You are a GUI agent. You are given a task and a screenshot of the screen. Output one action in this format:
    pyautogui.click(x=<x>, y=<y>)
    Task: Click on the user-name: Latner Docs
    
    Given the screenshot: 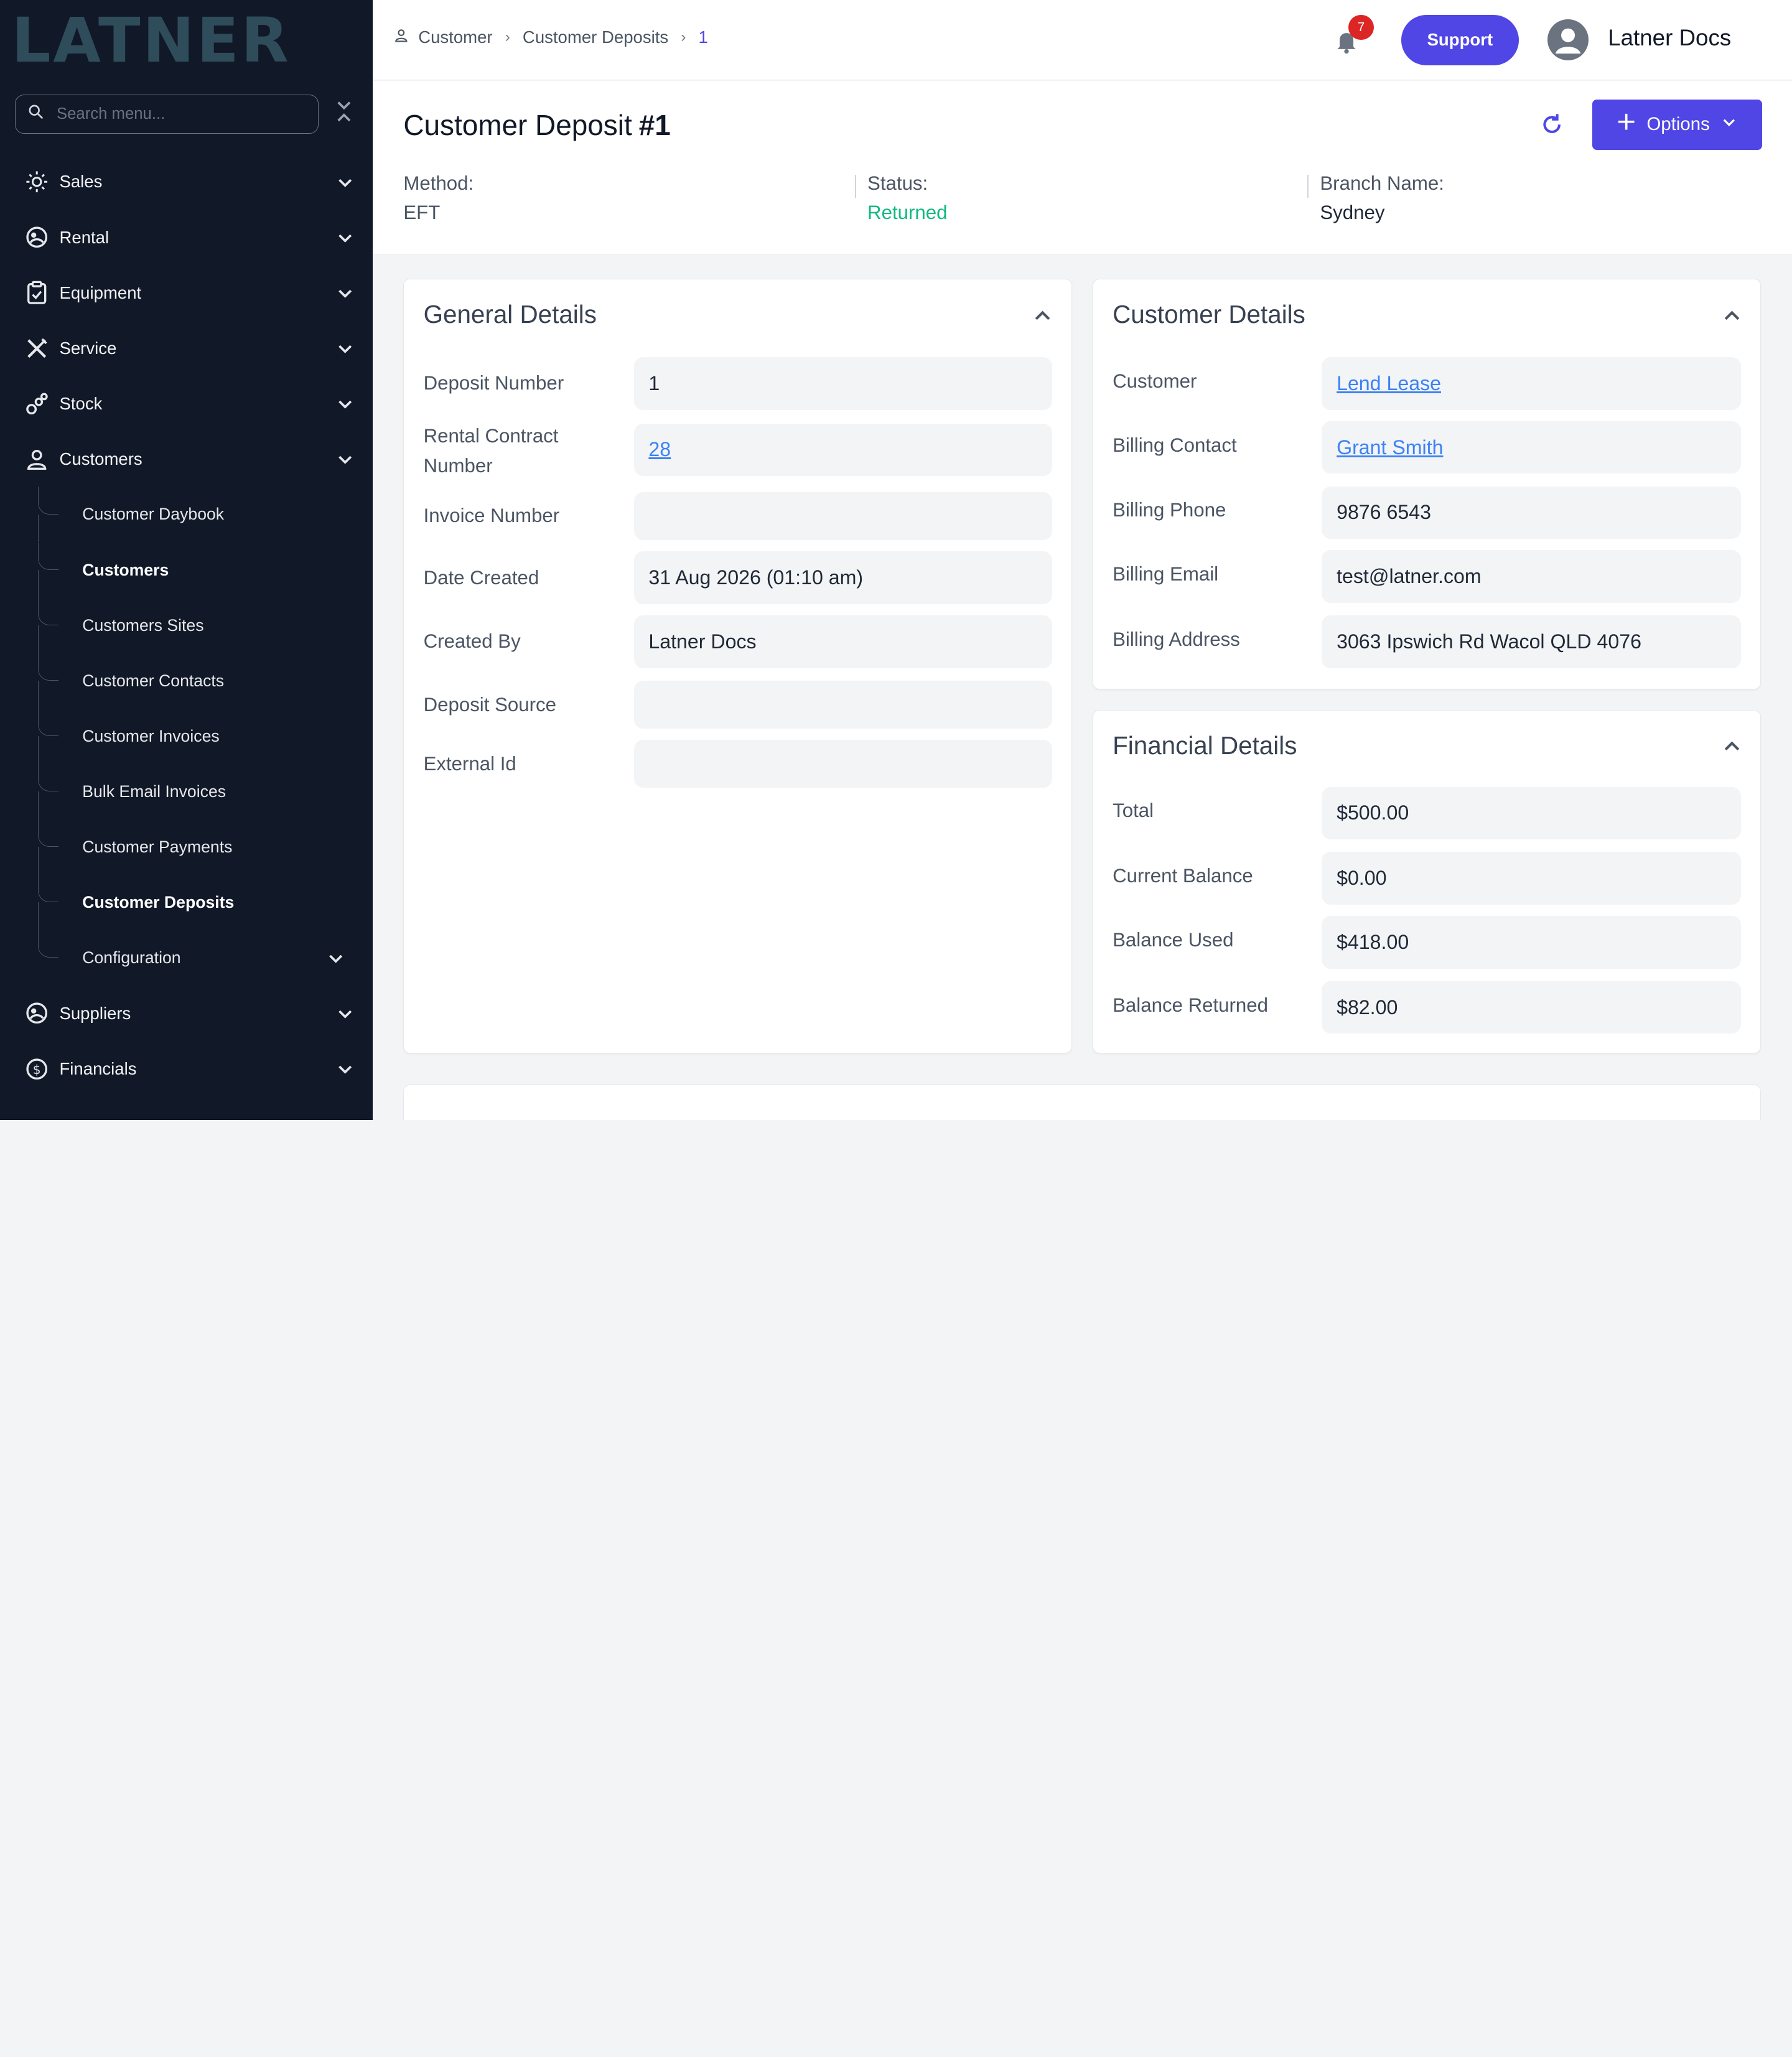 What is the action you would take?
    pyautogui.click(x=1669, y=38)
    